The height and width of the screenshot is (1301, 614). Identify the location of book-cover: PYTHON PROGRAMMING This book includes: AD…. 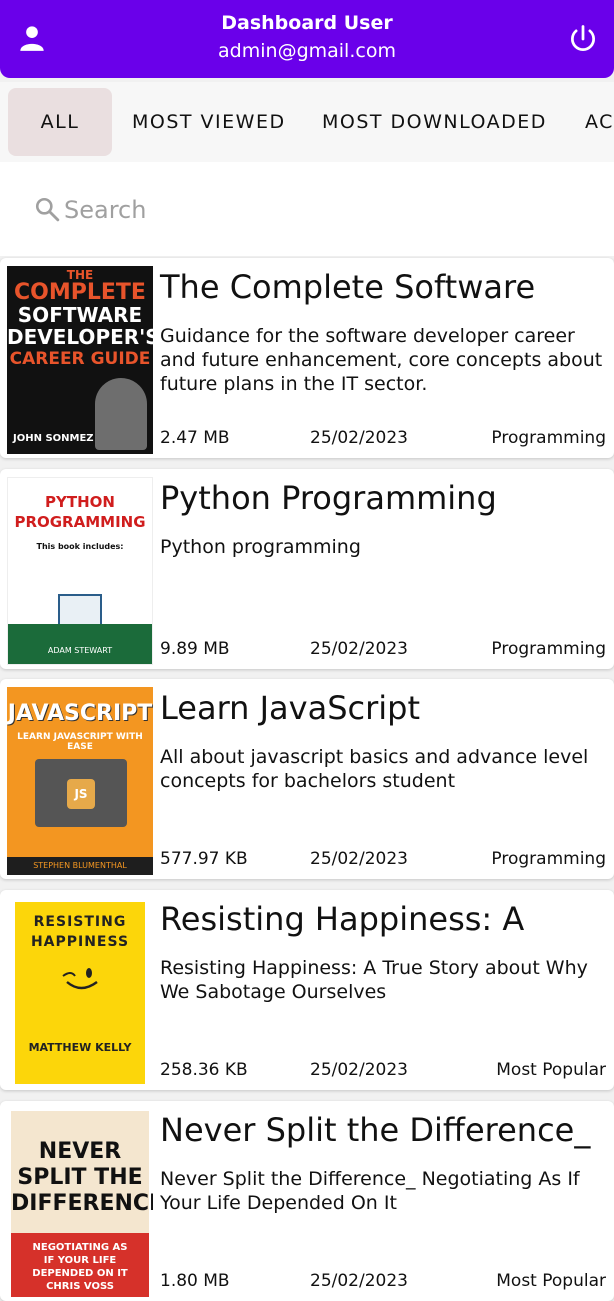
(80, 571).